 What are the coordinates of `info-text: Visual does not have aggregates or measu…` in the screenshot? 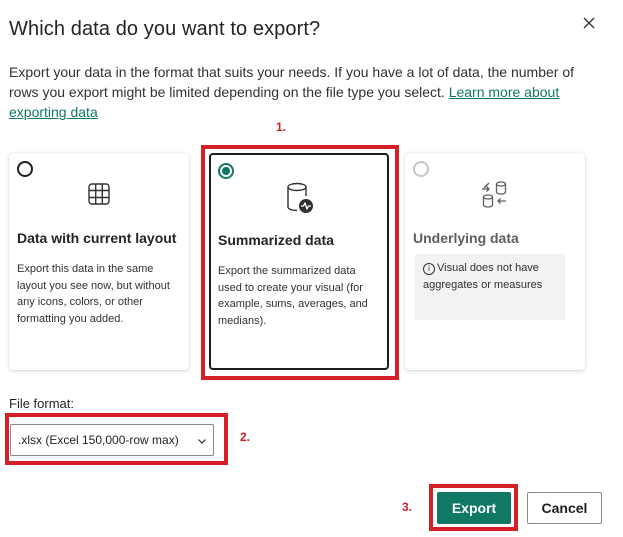 It's located at (483, 276).